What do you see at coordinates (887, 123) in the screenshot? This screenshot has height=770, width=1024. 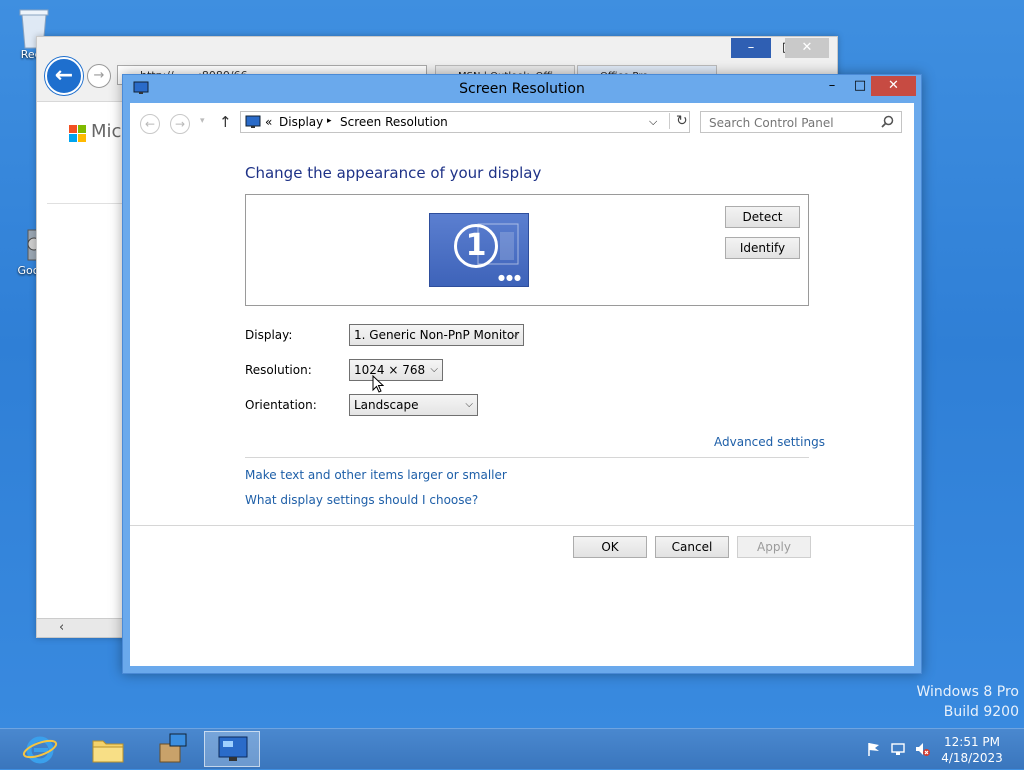 I see `search-icon` at bounding box center [887, 123].